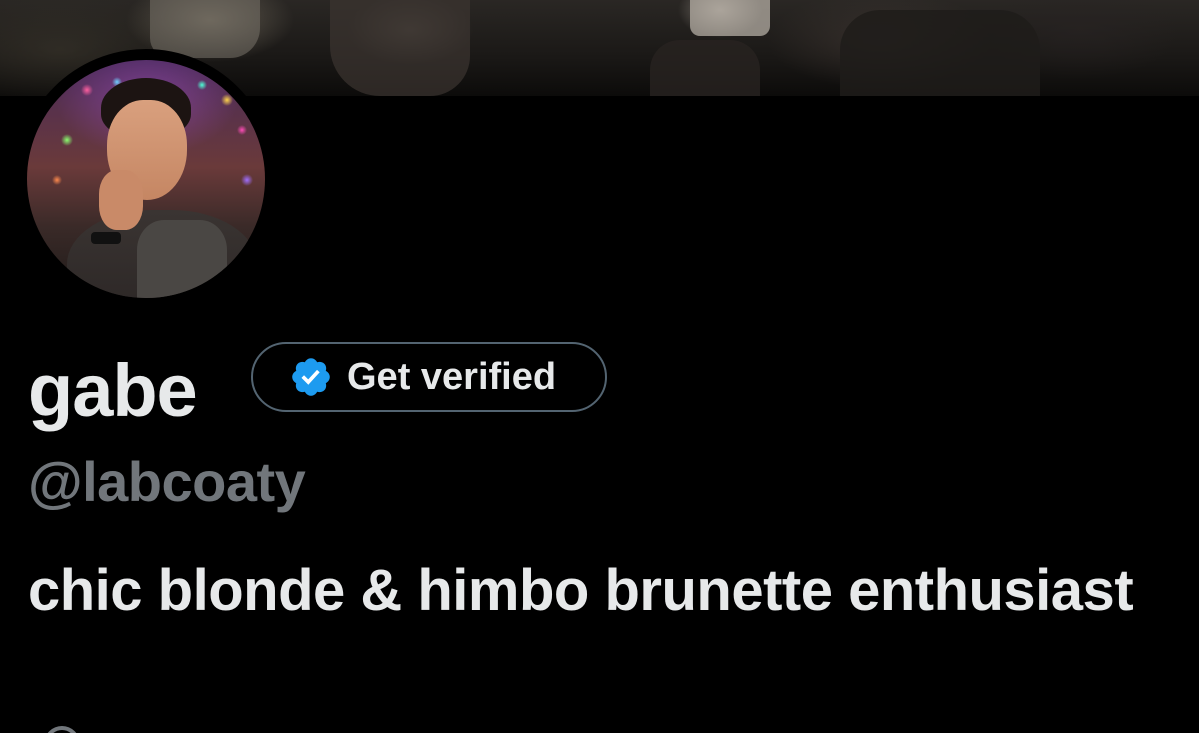  What do you see at coordinates (146, 179) in the screenshot?
I see `avatar` at bounding box center [146, 179].